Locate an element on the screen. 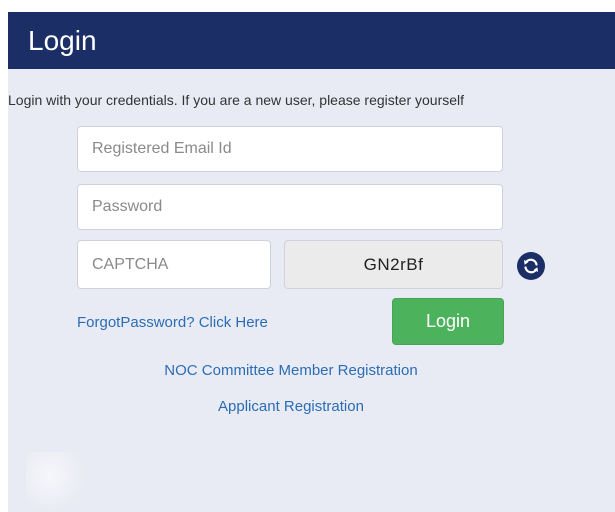  background-decoration is located at coordinates (56, 482).